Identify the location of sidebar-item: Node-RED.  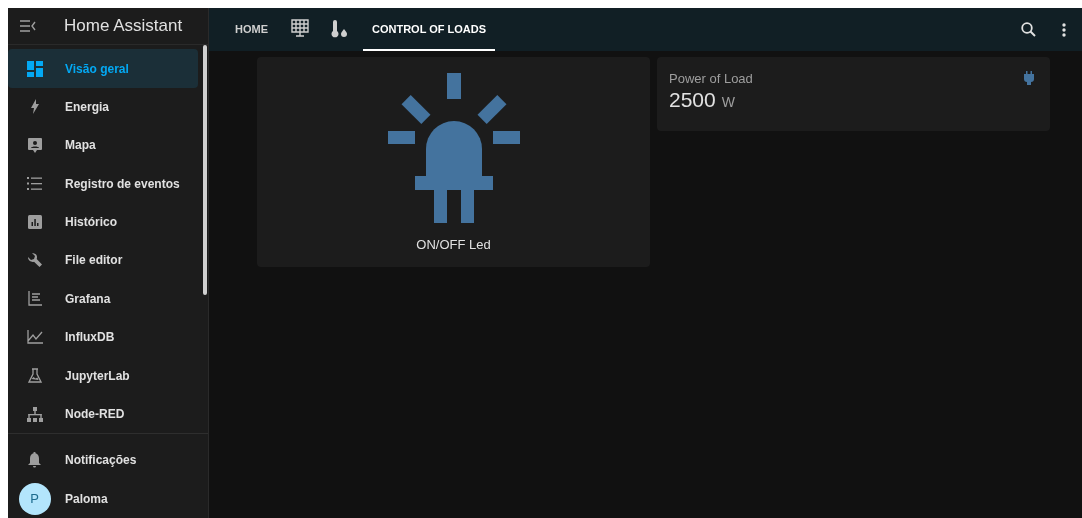
(103, 414).